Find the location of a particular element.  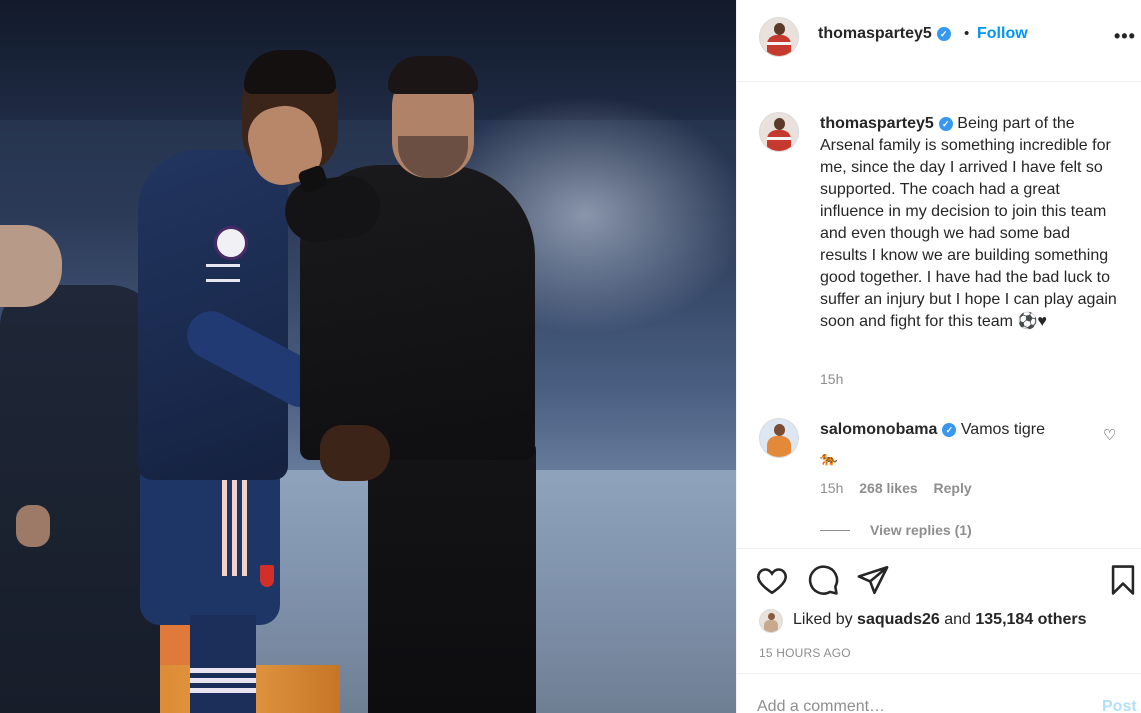

post-header: thomaspartey5 ✓ • Follow ••• is located at coordinates (939, 41).